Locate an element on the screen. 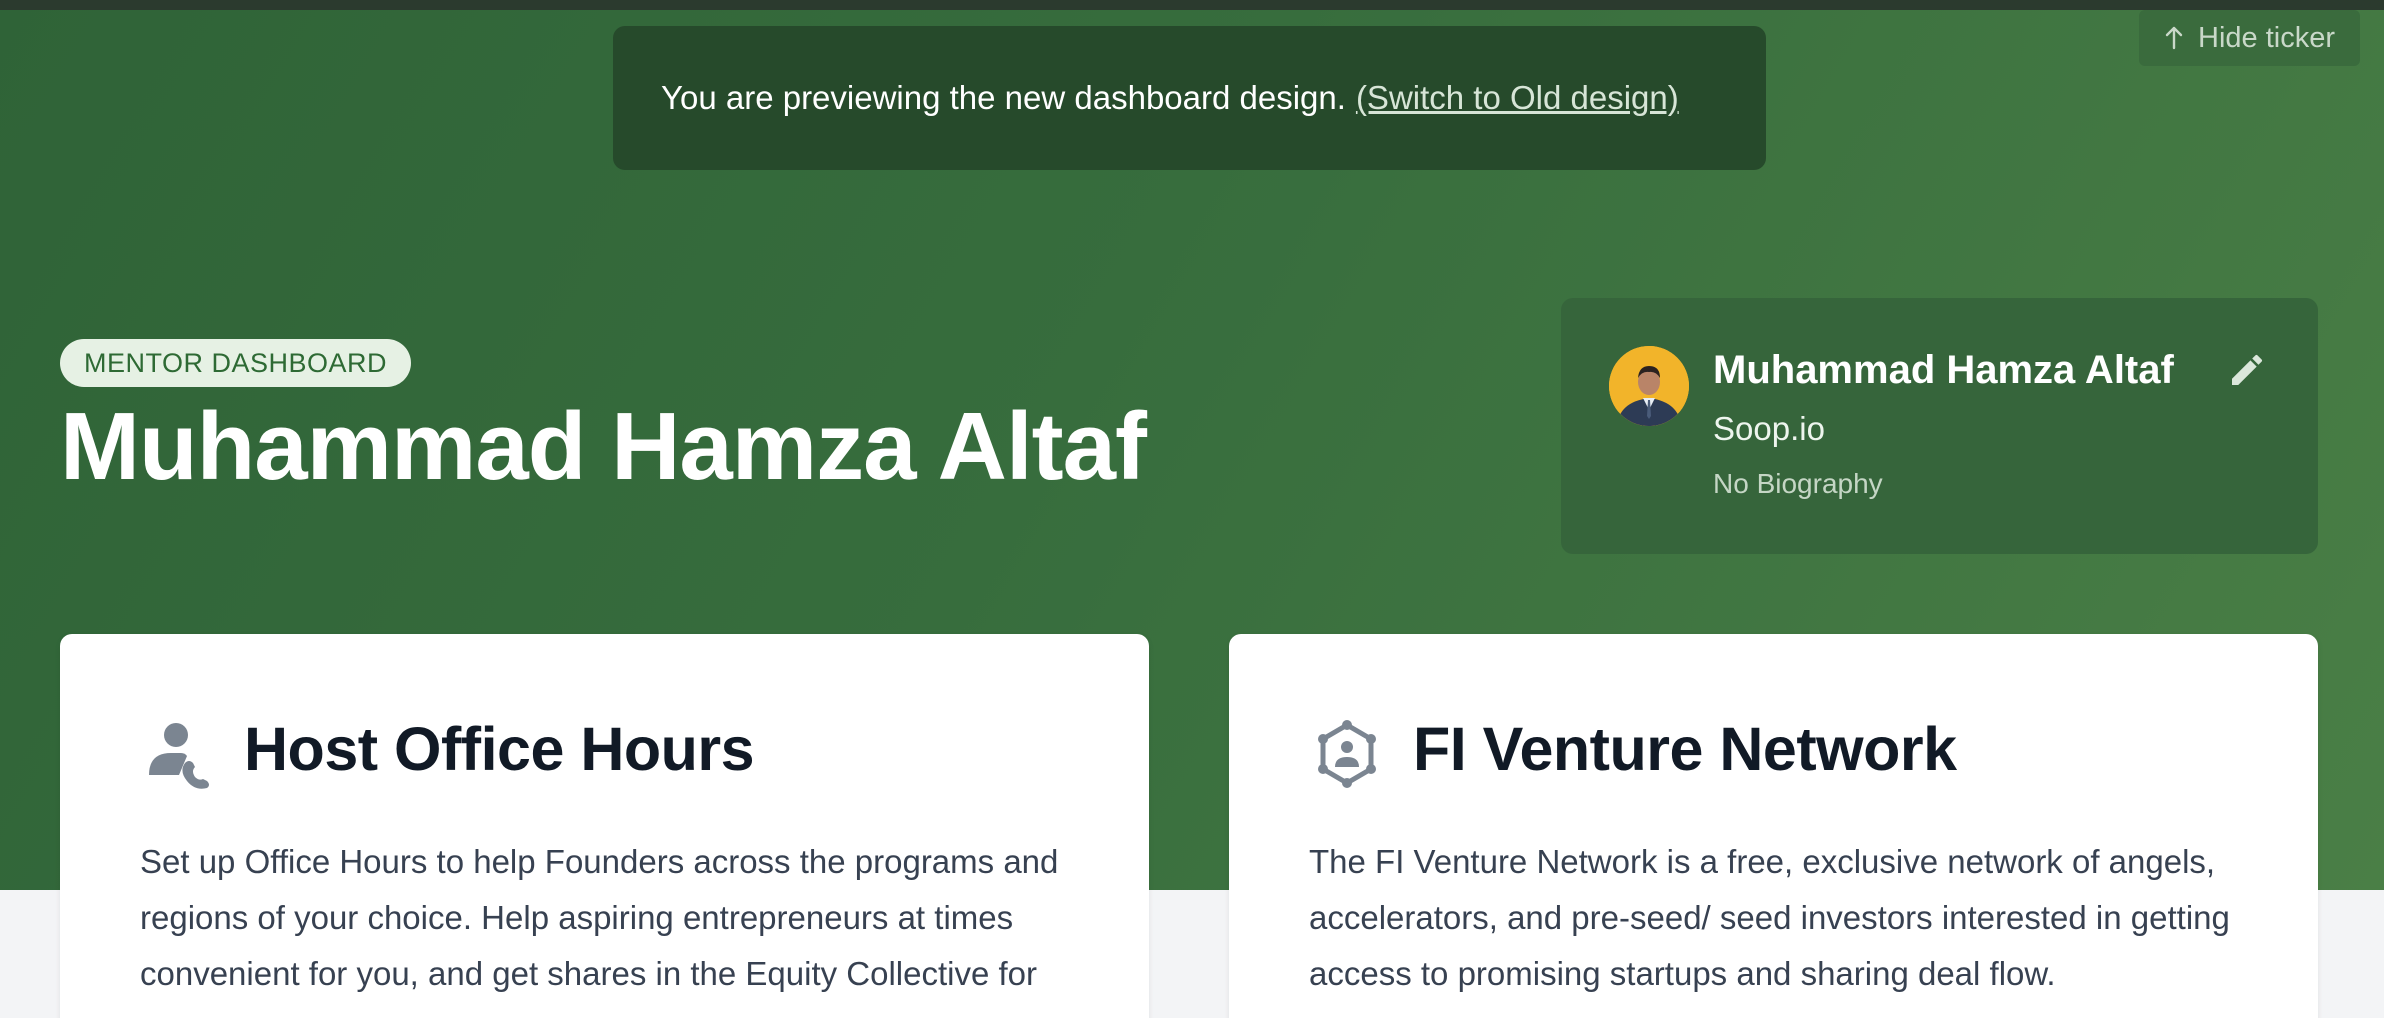 The height and width of the screenshot is (1018, 2384). avatar is located at coordinates (1649, 386).